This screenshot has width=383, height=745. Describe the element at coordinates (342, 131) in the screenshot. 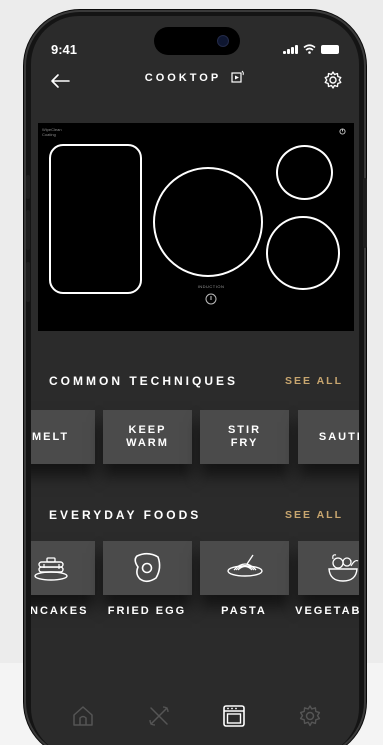

I see `cooktop-indicator-icon` at that location.